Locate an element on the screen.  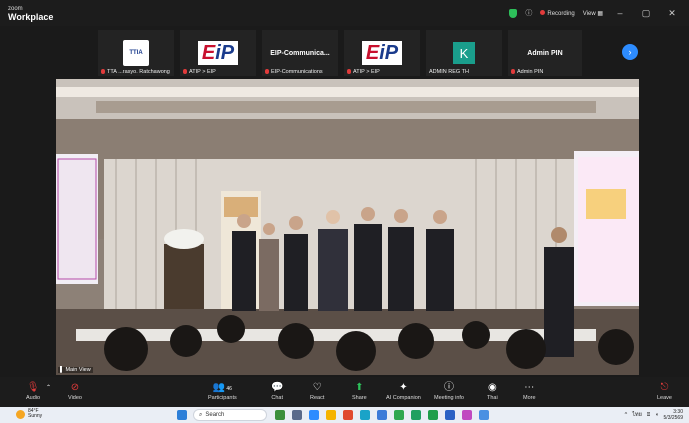
recording-indicator: Recording is located at coordinates (557, 13).